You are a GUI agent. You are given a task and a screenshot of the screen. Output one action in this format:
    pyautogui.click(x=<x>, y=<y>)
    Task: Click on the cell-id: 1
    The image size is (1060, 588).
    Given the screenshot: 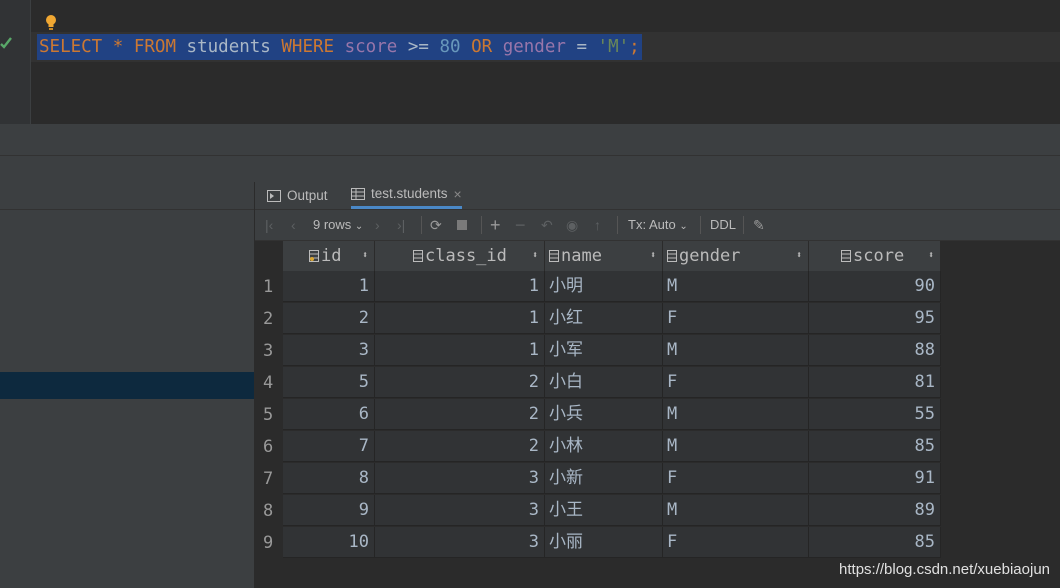 What is the action you would take?
    pyautogui.click(x=329, y=286)
    